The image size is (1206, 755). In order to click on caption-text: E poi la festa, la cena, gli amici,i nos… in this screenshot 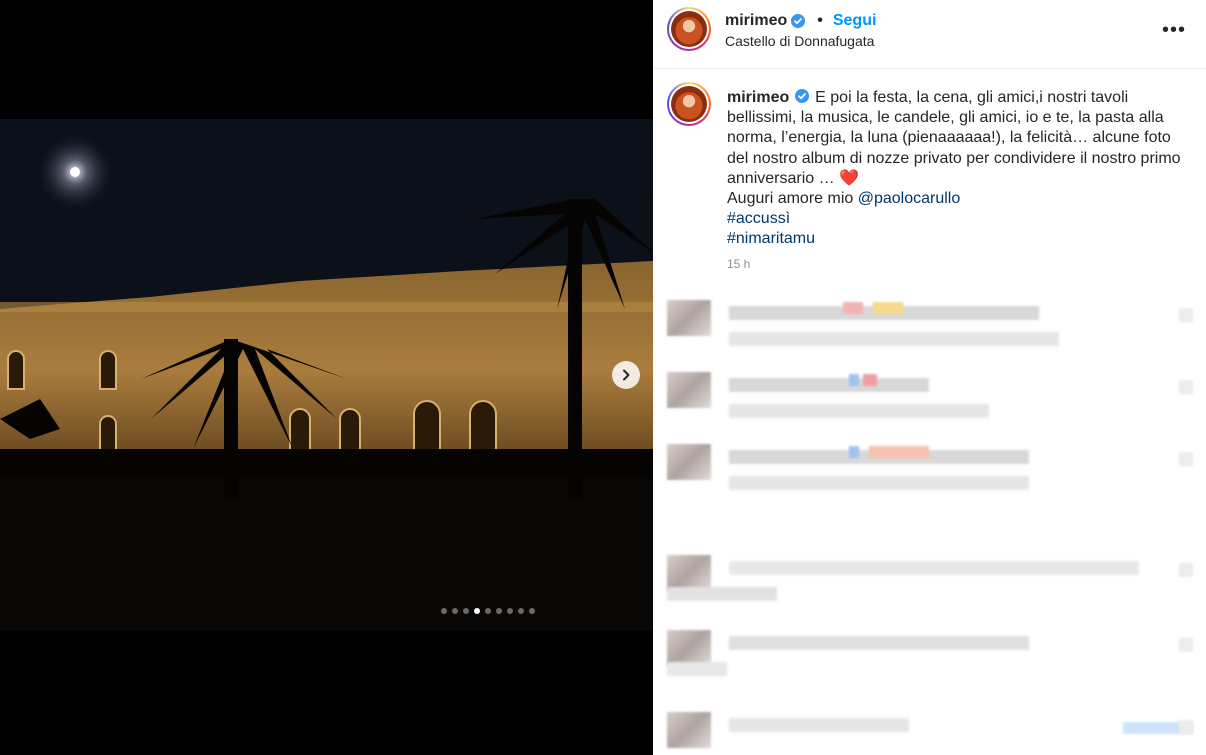, I will do `click(954, 138)`.